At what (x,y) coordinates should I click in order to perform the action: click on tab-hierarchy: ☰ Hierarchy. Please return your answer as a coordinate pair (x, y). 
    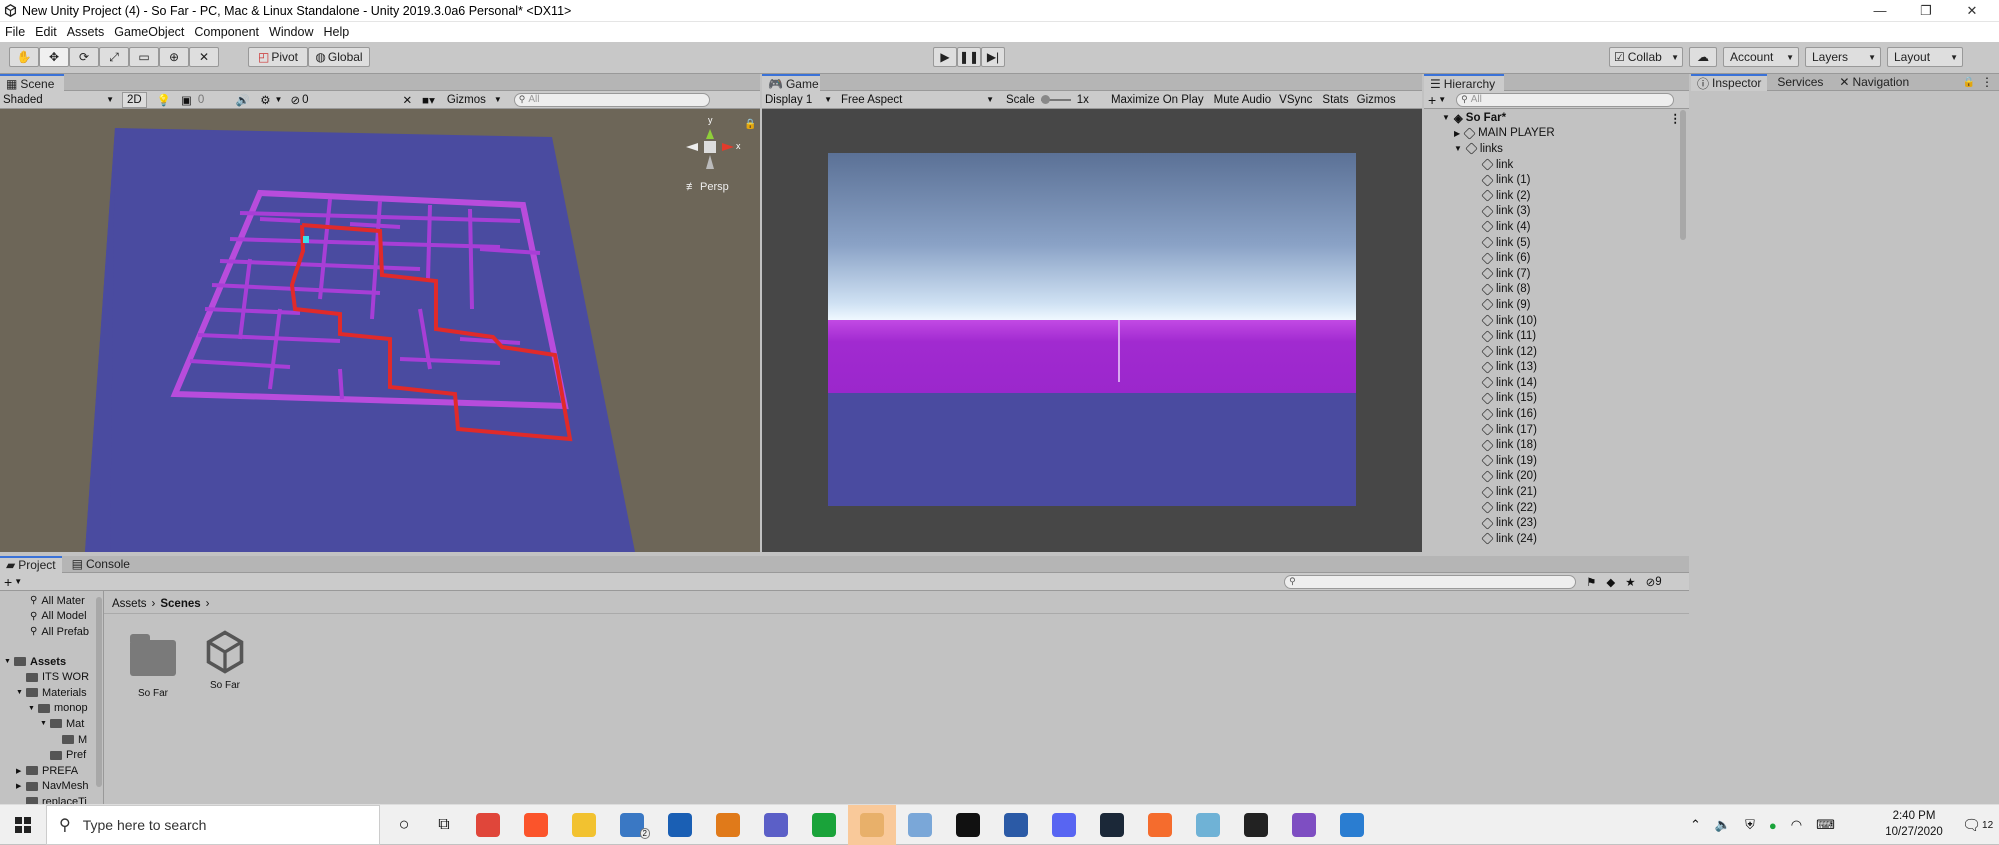
    Looking at the image, I should click on (1464, 82).